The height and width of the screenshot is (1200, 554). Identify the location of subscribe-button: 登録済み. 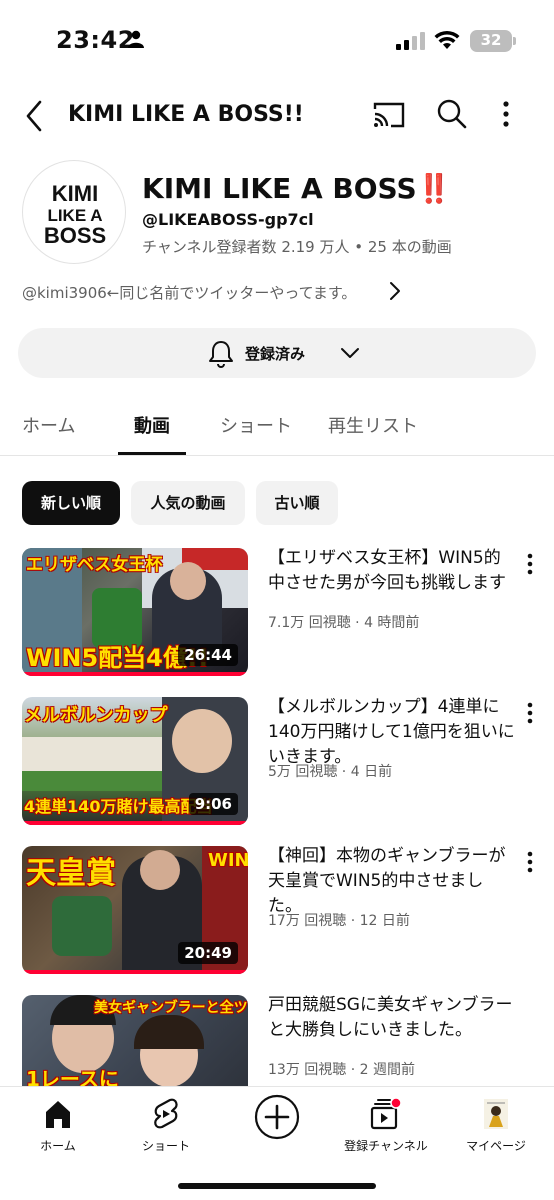
(277, 353).